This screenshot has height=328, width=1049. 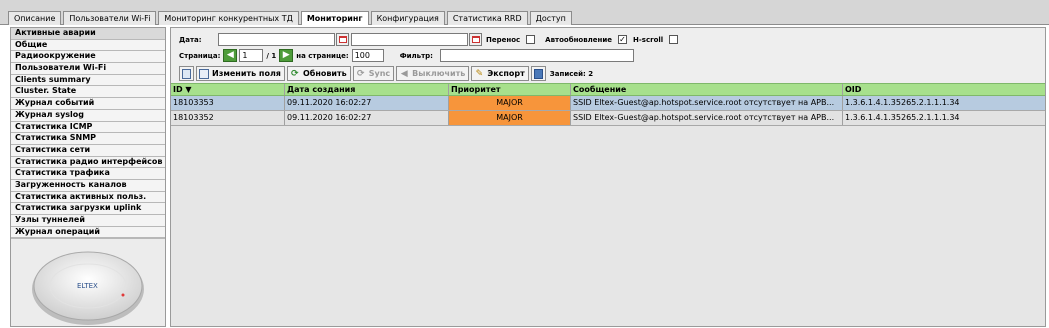 I want to click on sync-label: Sync, so click(x=379, y=73).